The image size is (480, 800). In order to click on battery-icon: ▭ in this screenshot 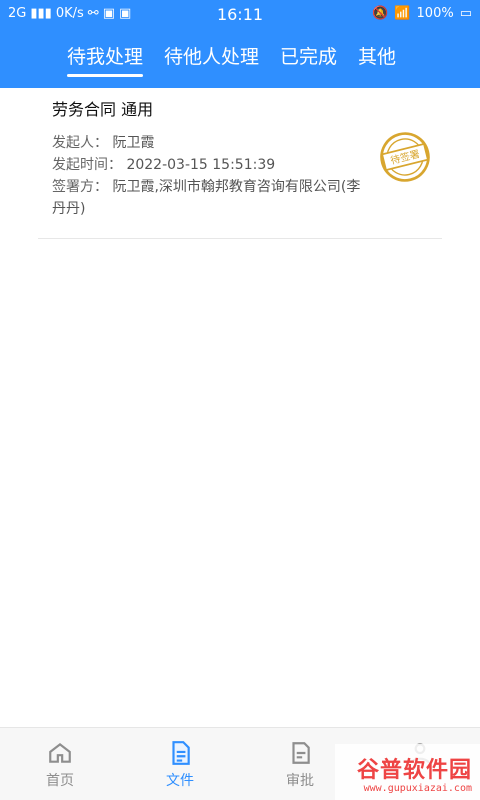, I will do `click(465, 13)`.